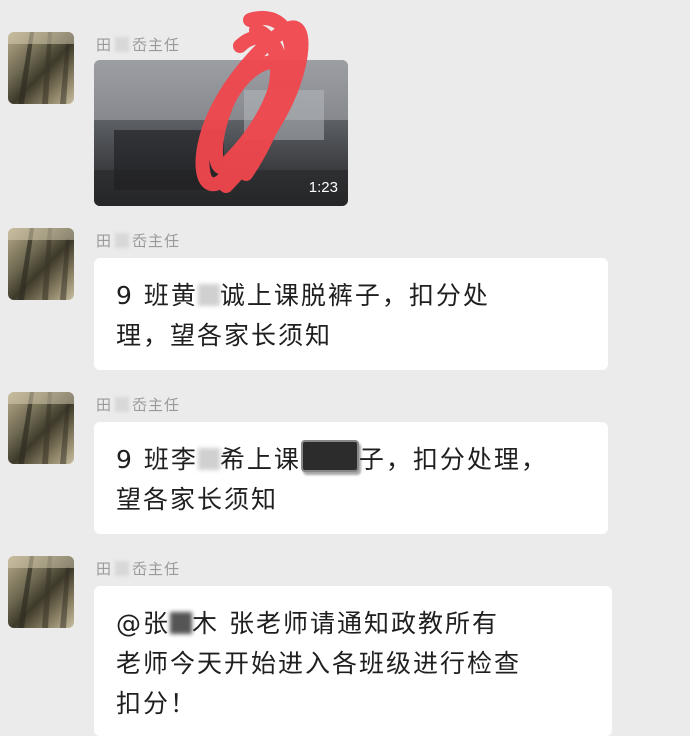  What do you see at coordinates (287, 295) in the screenshot?
I see `message-text: 诚上课脱裤` at bounding box center [287, 295].